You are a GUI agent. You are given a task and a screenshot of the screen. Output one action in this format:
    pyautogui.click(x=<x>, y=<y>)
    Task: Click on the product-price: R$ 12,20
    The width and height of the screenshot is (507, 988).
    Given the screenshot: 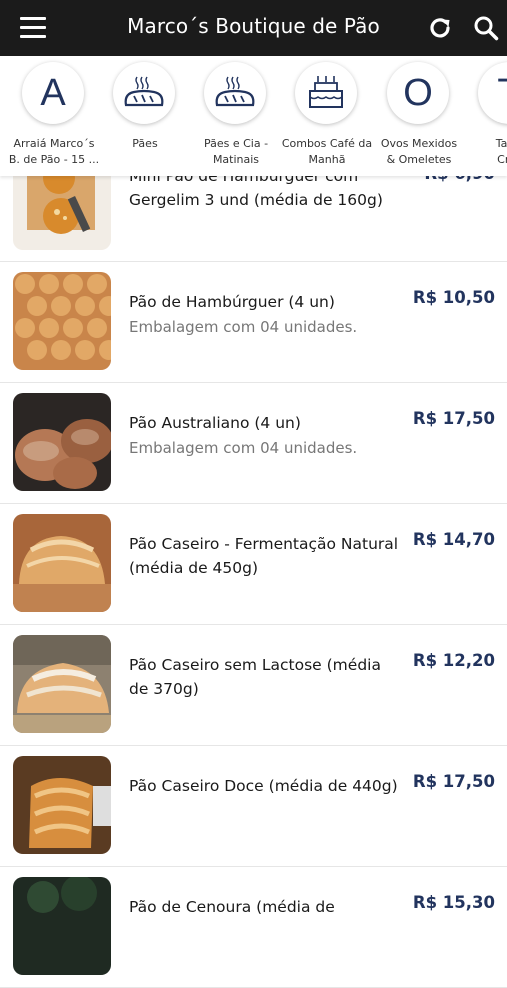 What is the action you would take?
    pyautogui.click(x=453, y=660)
    